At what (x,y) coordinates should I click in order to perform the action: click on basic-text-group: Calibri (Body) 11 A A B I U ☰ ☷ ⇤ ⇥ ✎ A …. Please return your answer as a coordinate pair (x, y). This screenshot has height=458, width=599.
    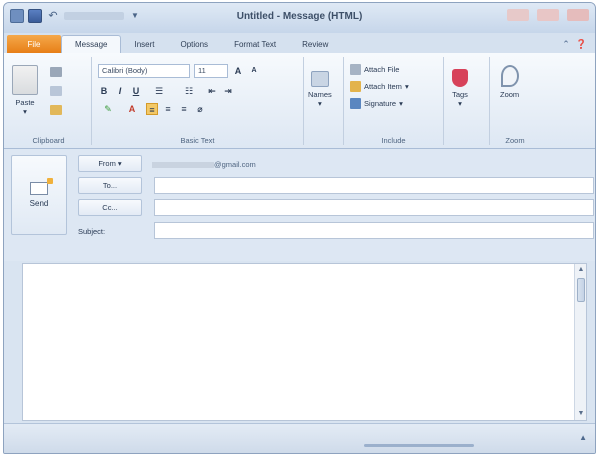
    Looking at the image, I should click on (198, 101).